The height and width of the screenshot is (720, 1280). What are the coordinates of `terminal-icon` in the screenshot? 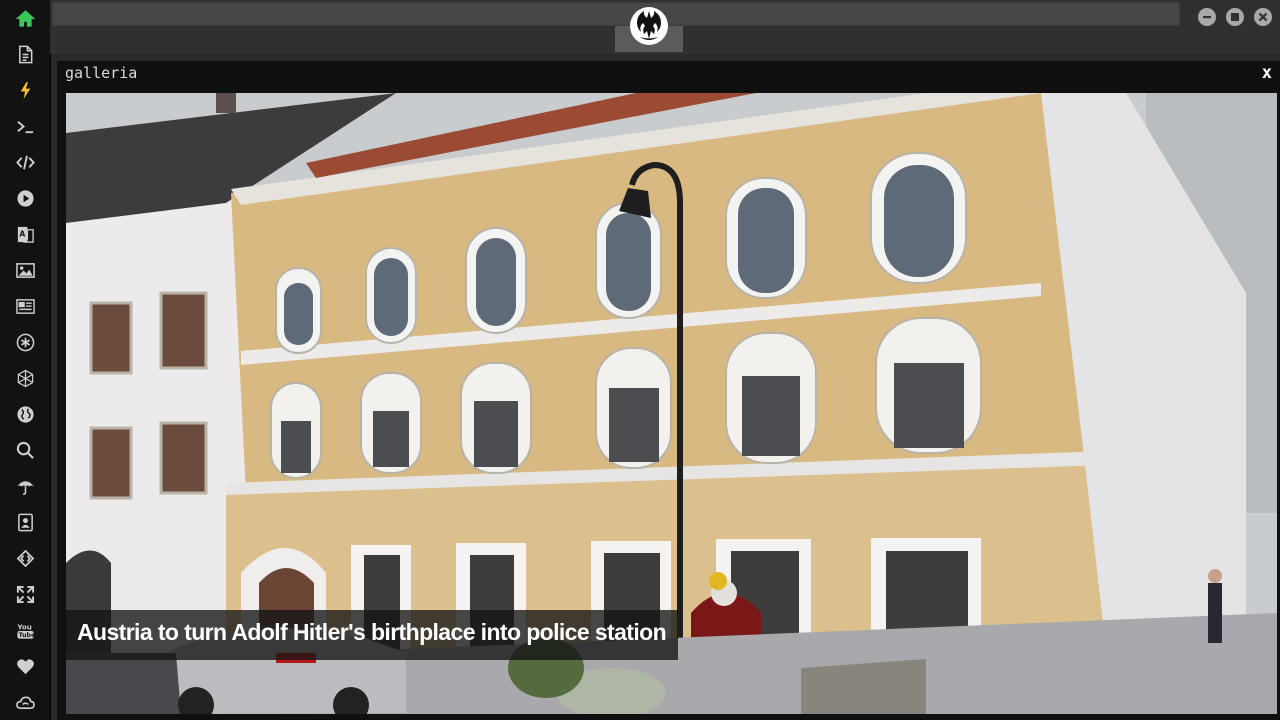 It's located at (24, 126).